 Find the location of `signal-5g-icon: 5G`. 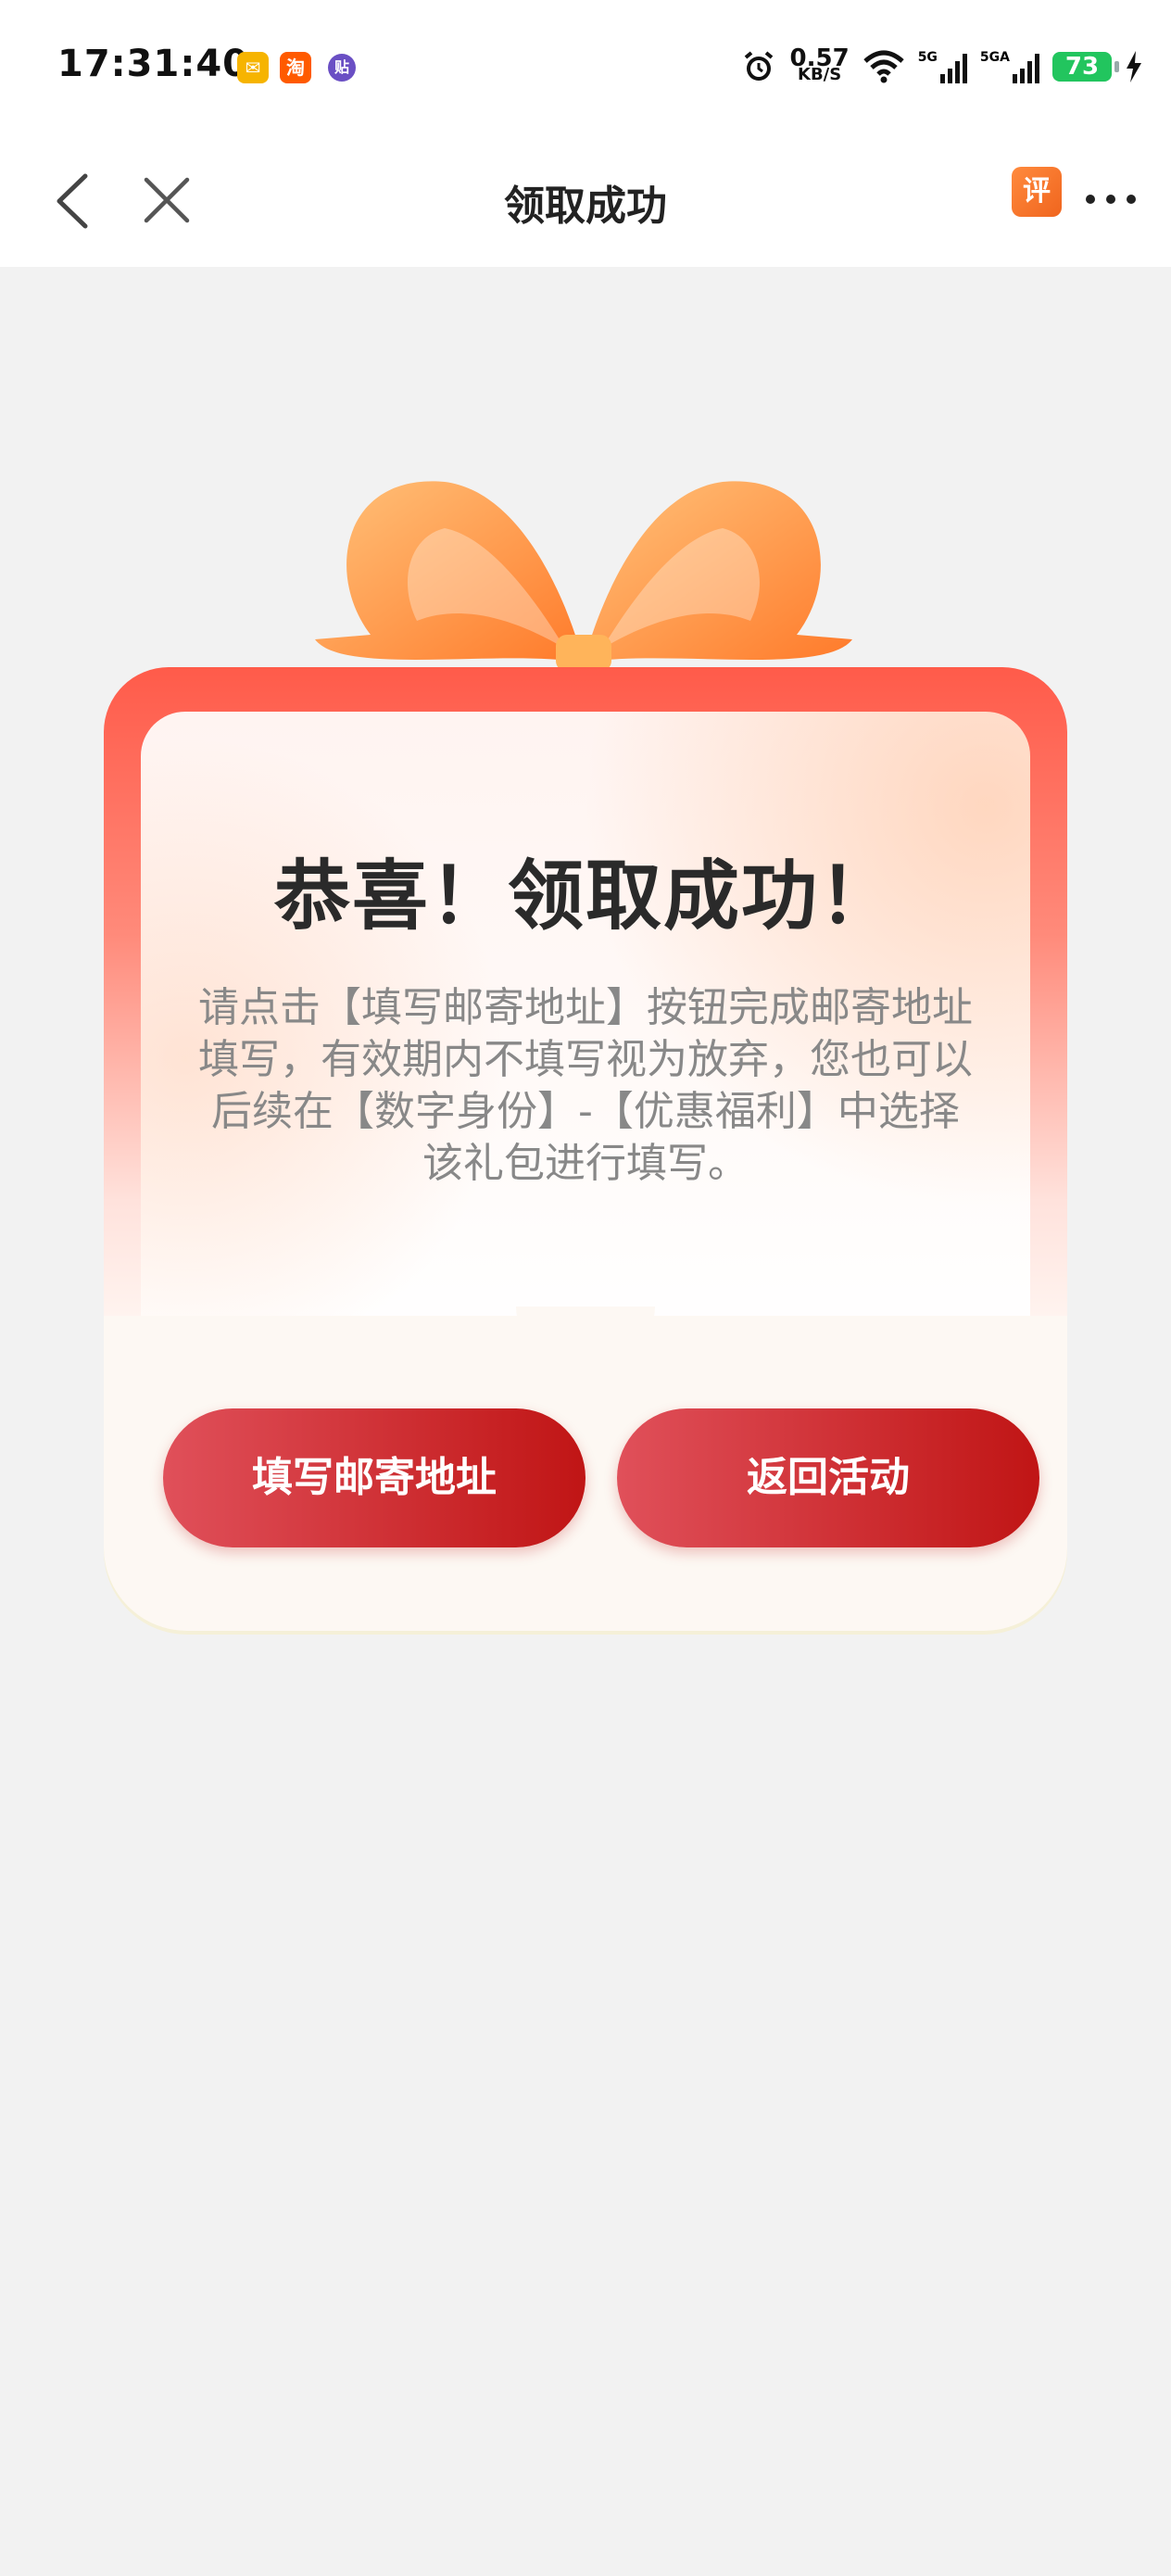

signal-5g-icon: 5G is located at coordinates (943, 66).